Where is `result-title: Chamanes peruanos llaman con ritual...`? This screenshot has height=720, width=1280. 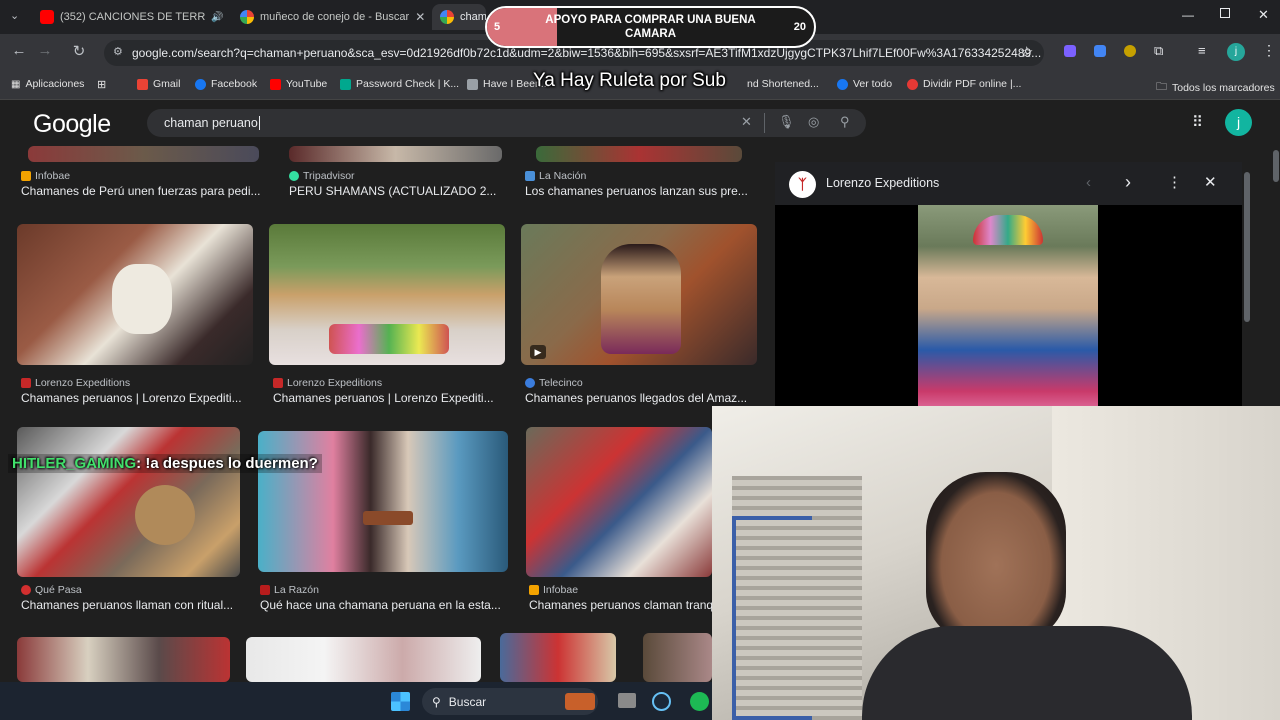 result-title: Chamanes peruanos llaman con ritual... is located at coordinates (131, 605).